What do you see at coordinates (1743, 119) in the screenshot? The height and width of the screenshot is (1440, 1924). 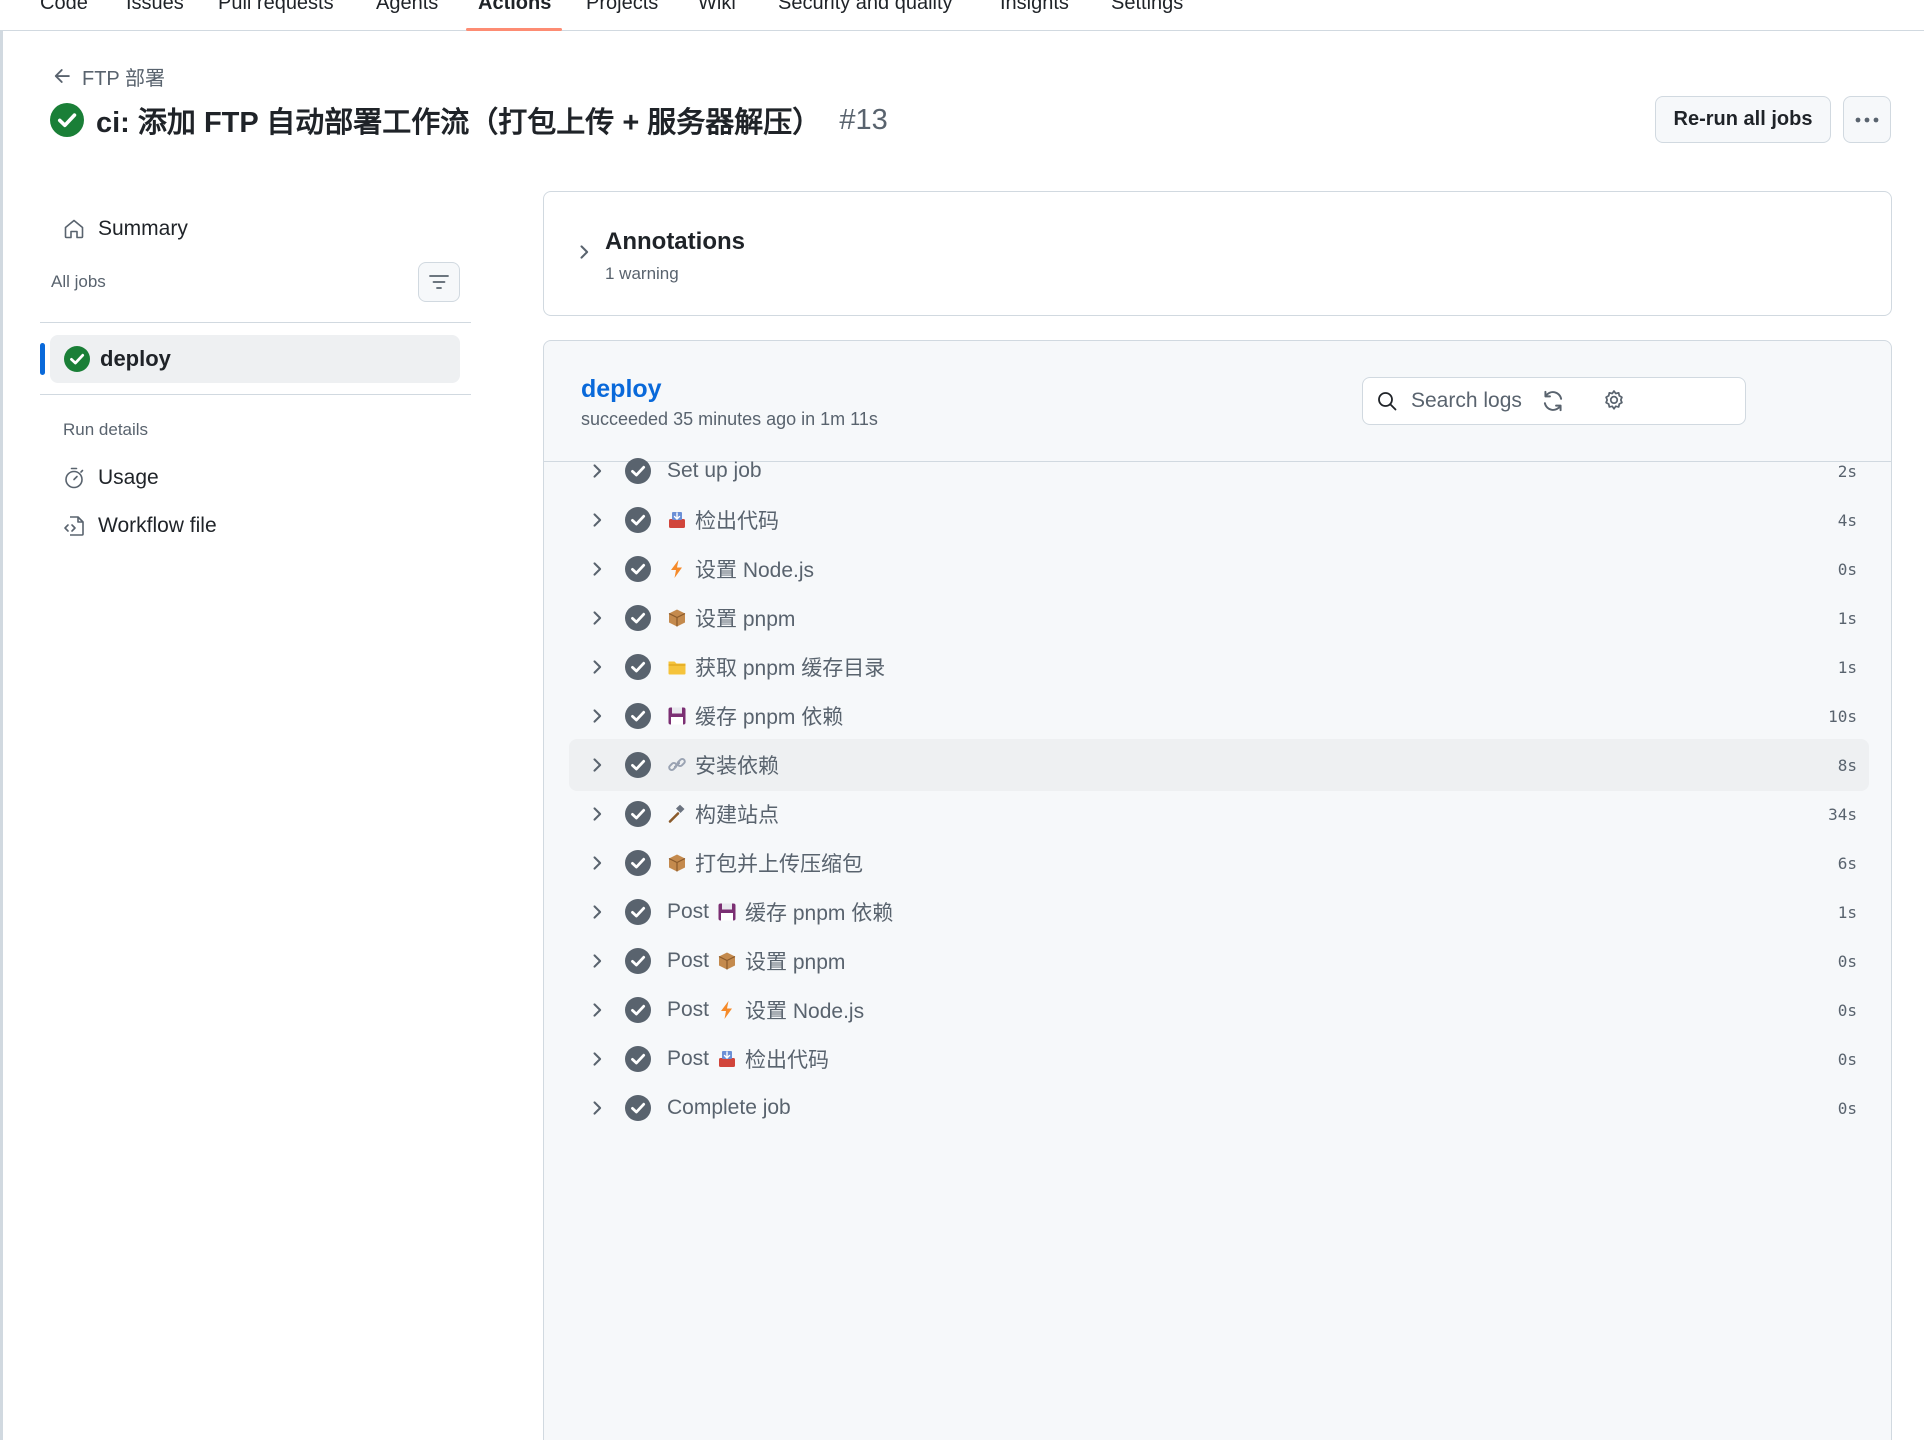 I see `rerun-all-jobs-button: Re-run all jobs` at bounding box center [1743, 119].